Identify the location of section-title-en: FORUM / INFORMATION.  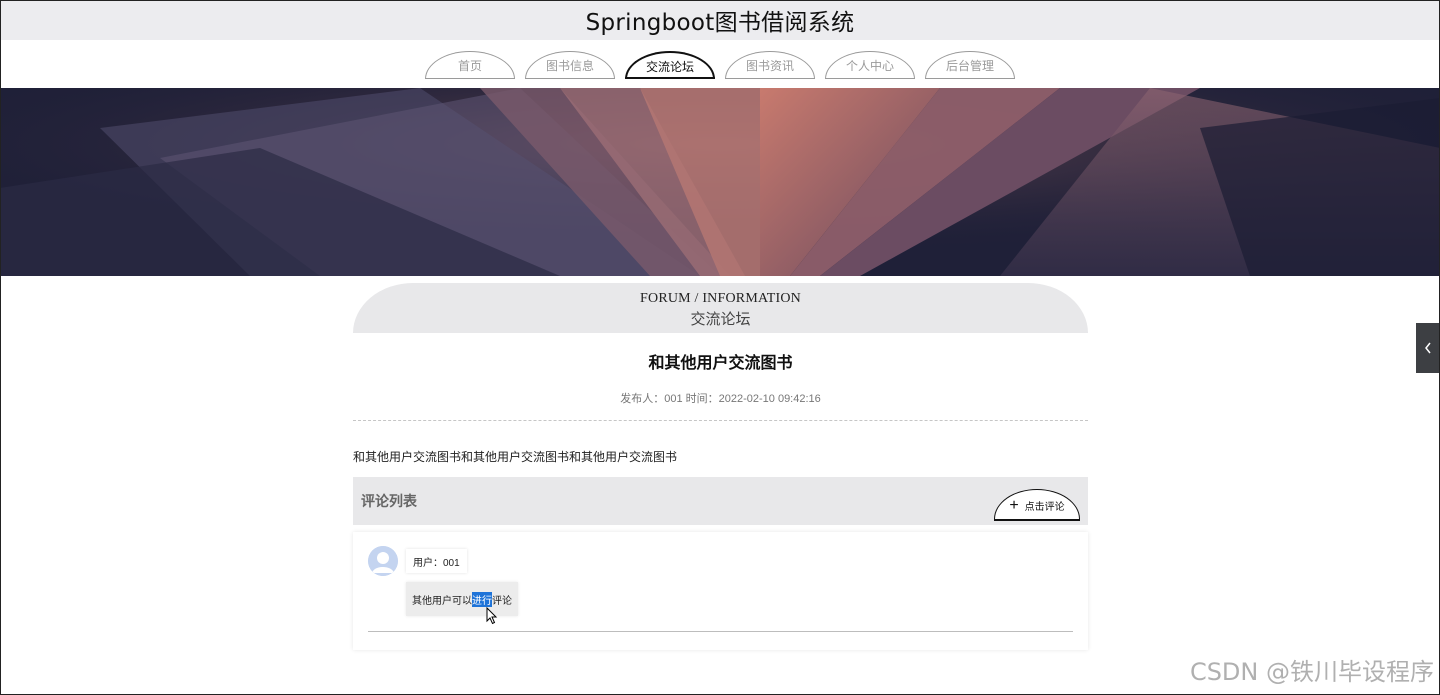
(720, 298).